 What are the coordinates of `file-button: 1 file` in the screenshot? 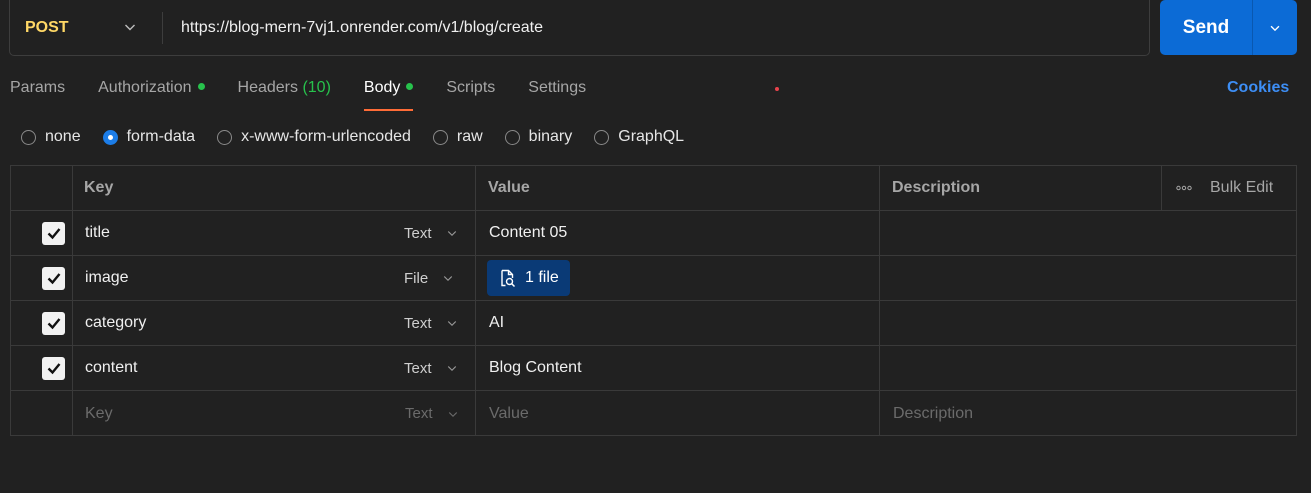 It's located at (528, 278).